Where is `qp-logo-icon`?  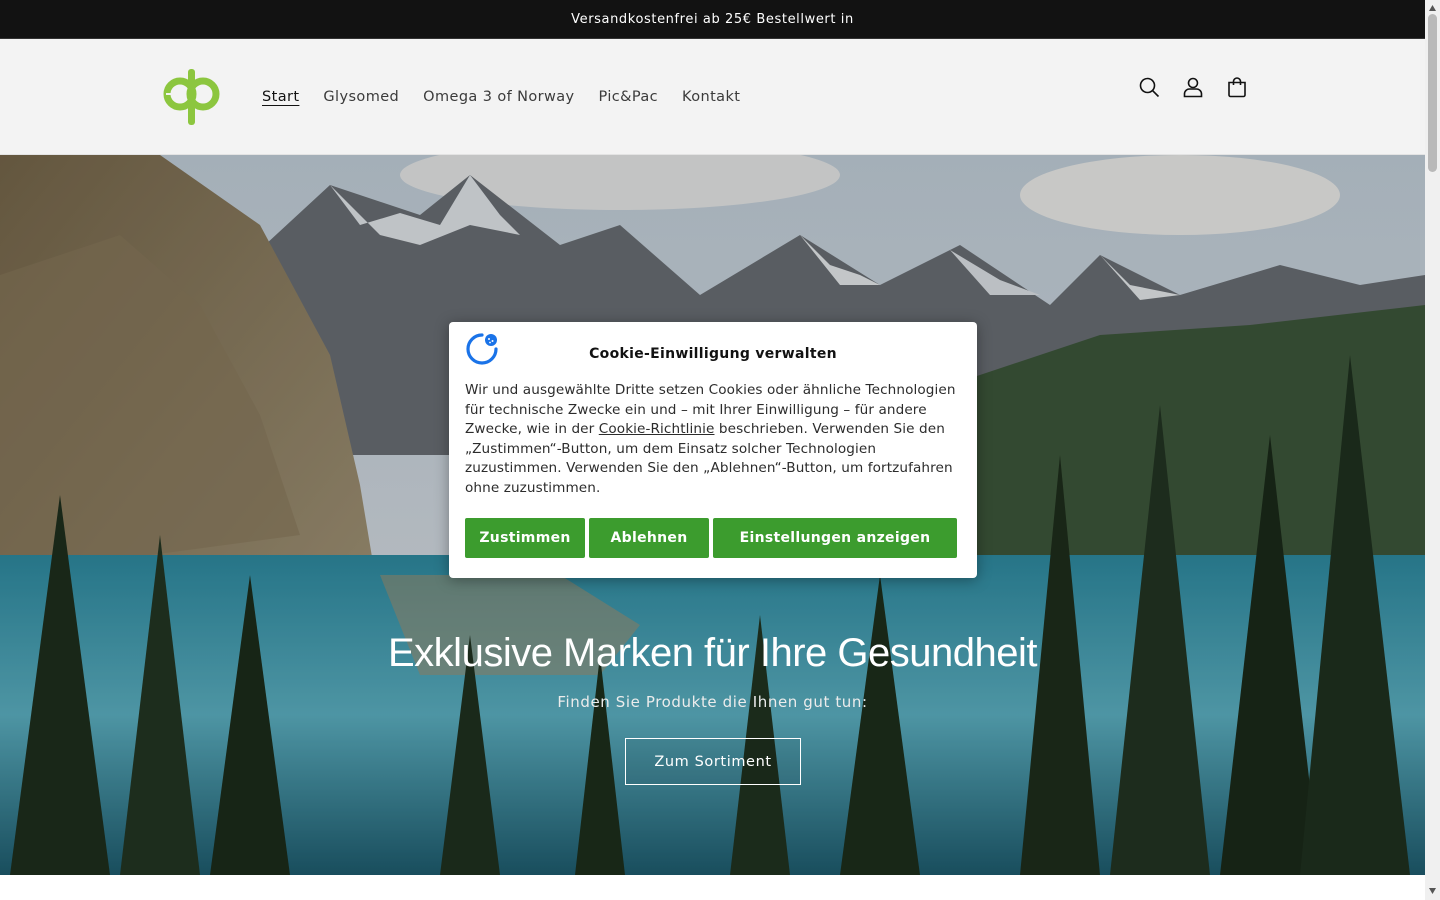 qp-logo-icon is located at coordinates (191, 97).